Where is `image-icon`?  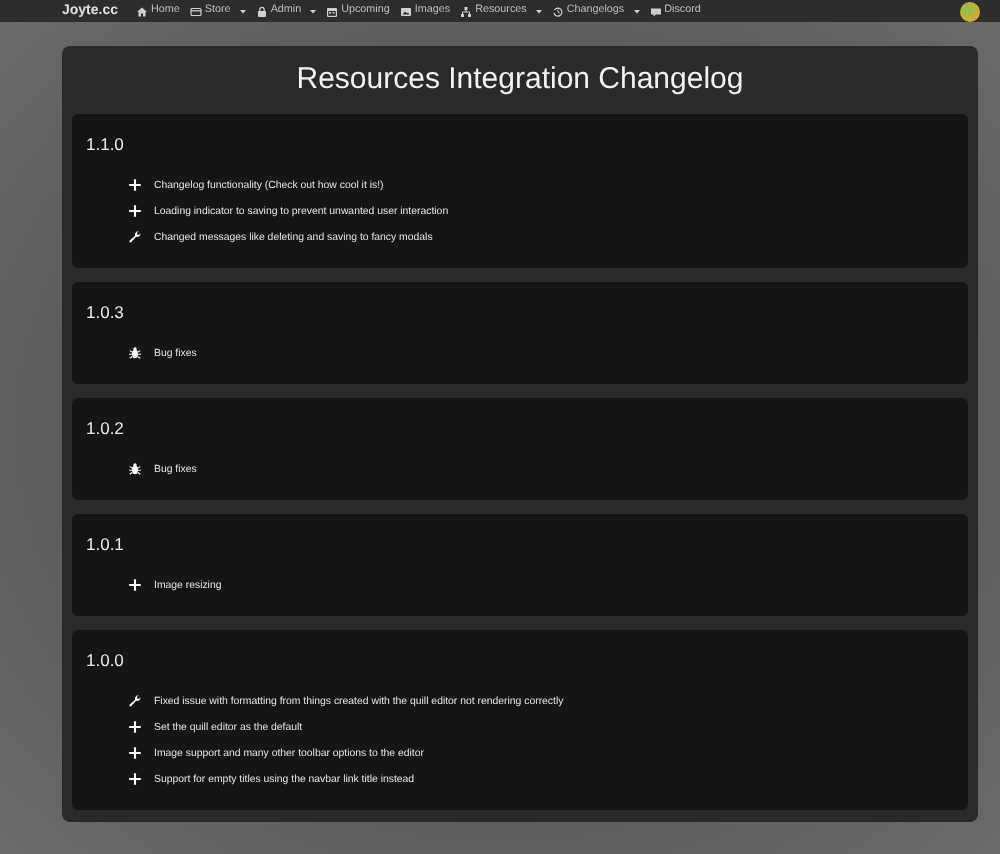 image-icon is located at coordinates (405, 11).